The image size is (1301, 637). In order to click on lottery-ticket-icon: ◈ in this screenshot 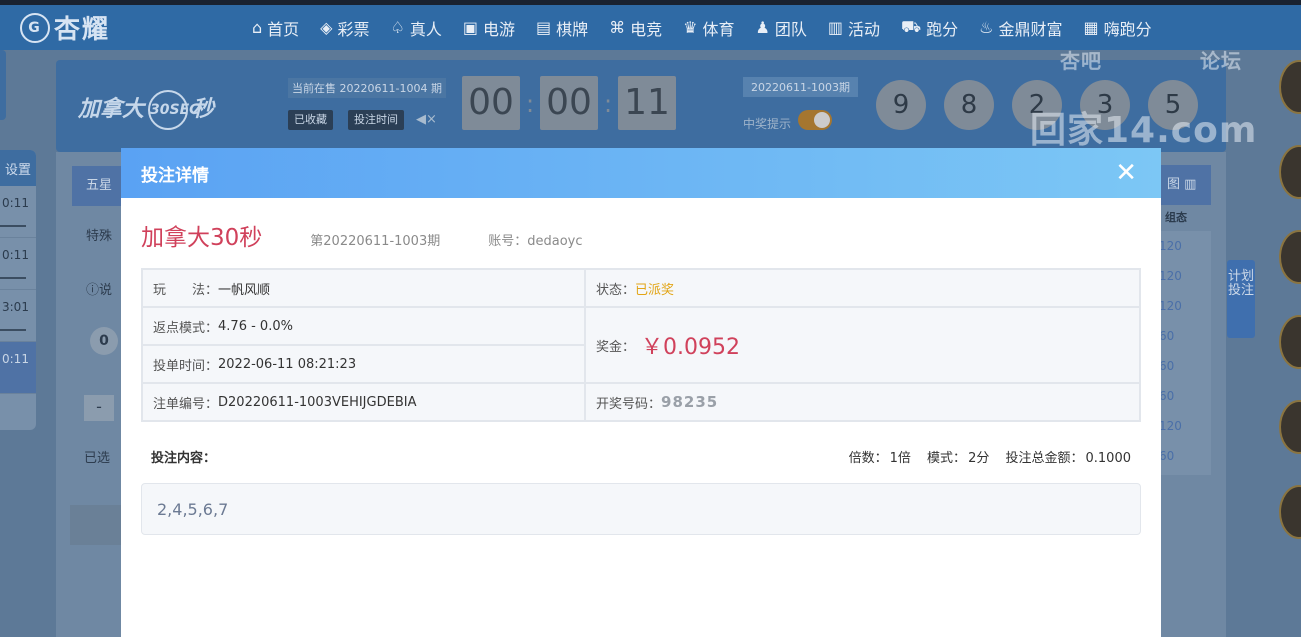, I will do `click(326, 27)`.